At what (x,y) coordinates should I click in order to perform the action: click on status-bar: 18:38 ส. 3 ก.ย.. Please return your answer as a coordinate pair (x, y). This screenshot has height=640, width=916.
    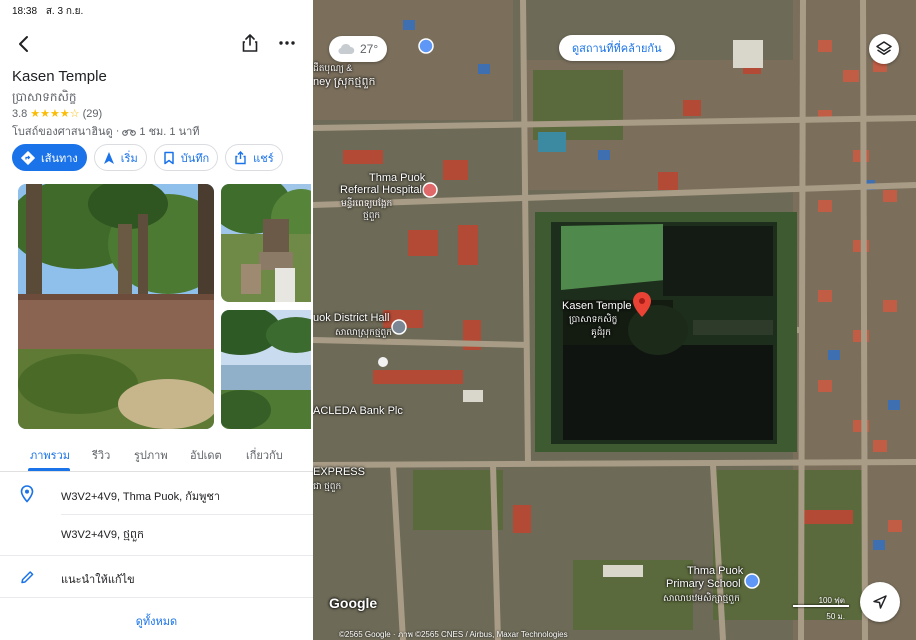
    Looking at the image, I should click on (50, 11).